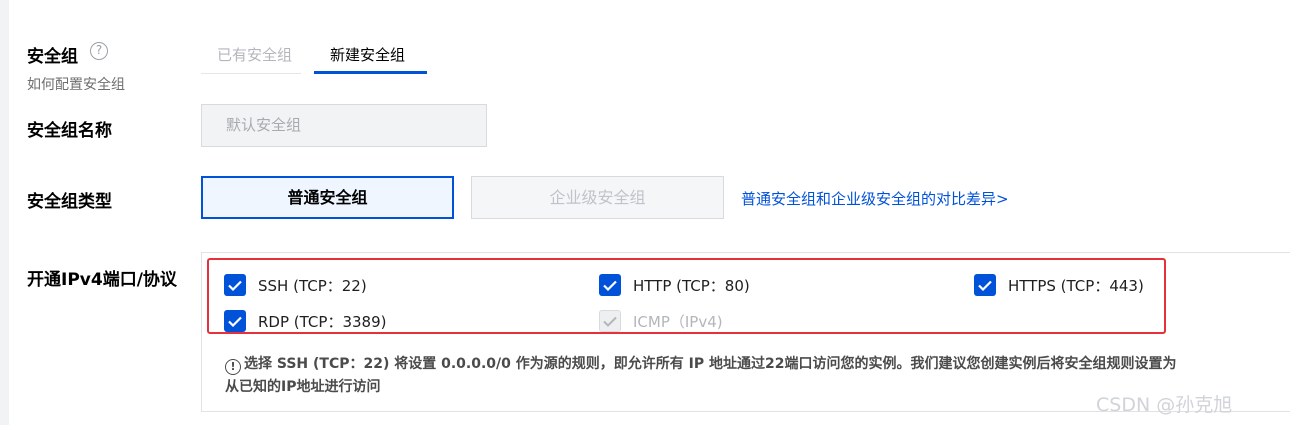 The height and width of the screenshot is (425, 1290). I want to click on compare-link: 普通安全组和企业级安全组的对比差异>, so click(875, 198).